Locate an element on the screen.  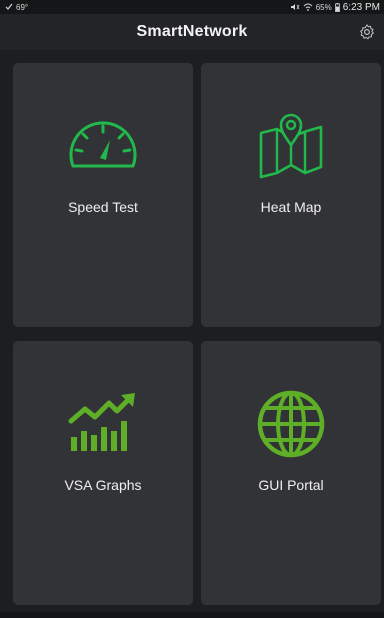
map-pin-icon is located at coordinates (291, 146).